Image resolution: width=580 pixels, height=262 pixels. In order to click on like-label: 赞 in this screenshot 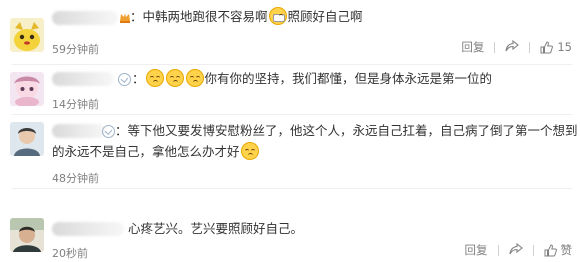, I will do `click(566, 250)`.